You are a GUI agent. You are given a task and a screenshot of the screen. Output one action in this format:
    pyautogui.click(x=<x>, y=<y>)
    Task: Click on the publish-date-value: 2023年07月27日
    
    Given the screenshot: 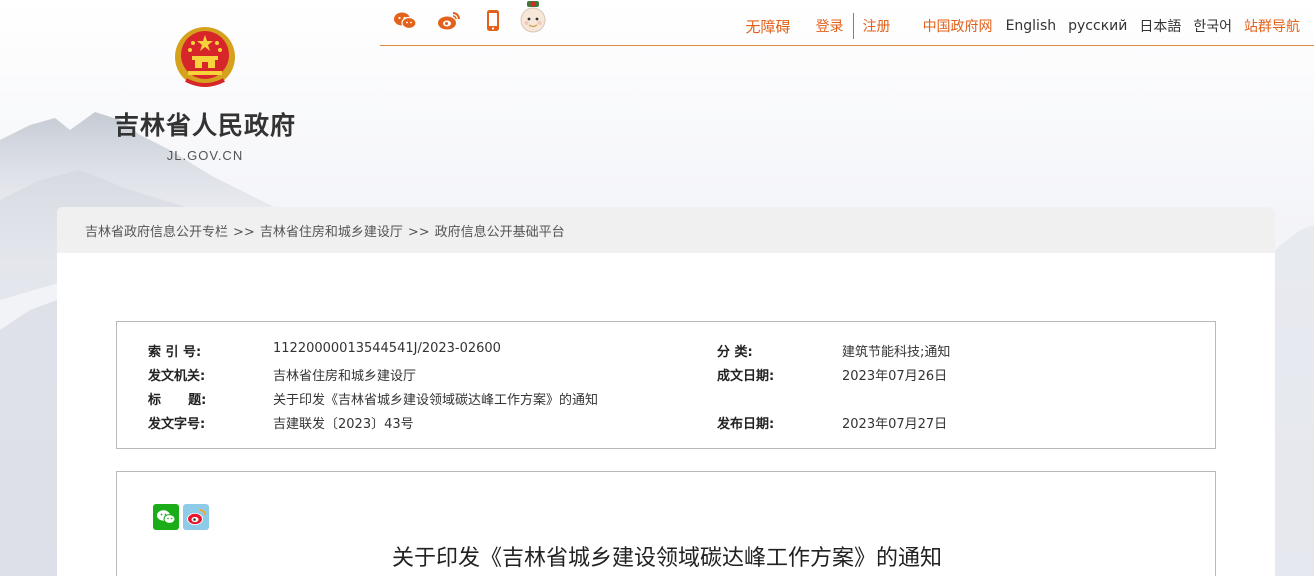 What is the action you would take?
    pyautogui.click(x=895, y=424)
    